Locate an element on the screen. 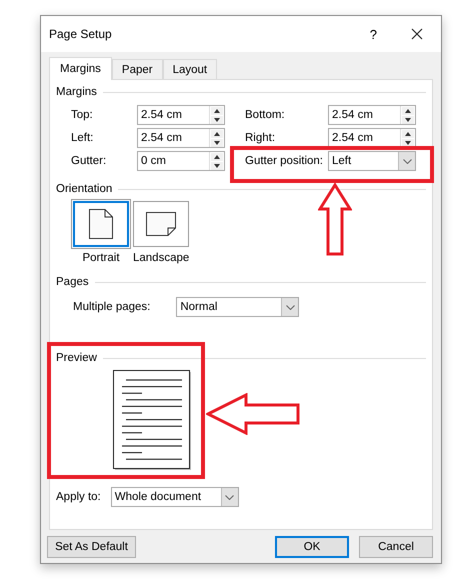  field-label: Left: is located at coordinates (82, 138).